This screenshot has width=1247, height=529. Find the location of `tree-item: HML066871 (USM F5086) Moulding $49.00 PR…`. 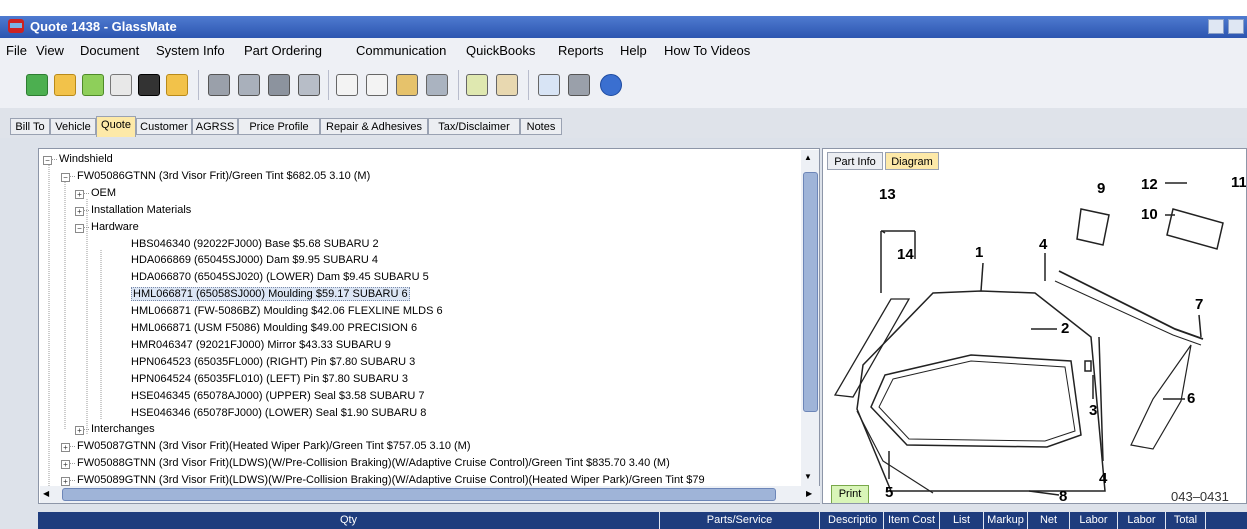

tree-item: HML066871 (USM F5086) Moulding $49.00 PR… is located at coordinates (274, 328).